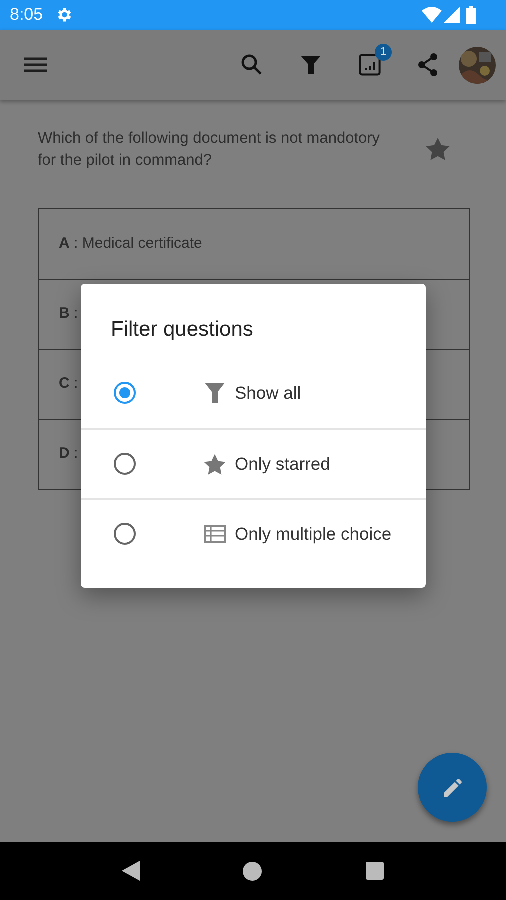 Image resolution: width=506 pixels, height=900 pixels. What do you see at coordinates (210, 150) in the screenshot?
I see `question-text: Which of the following document is not mandotory for the pilot in command?` at bounding box center [210, 150].